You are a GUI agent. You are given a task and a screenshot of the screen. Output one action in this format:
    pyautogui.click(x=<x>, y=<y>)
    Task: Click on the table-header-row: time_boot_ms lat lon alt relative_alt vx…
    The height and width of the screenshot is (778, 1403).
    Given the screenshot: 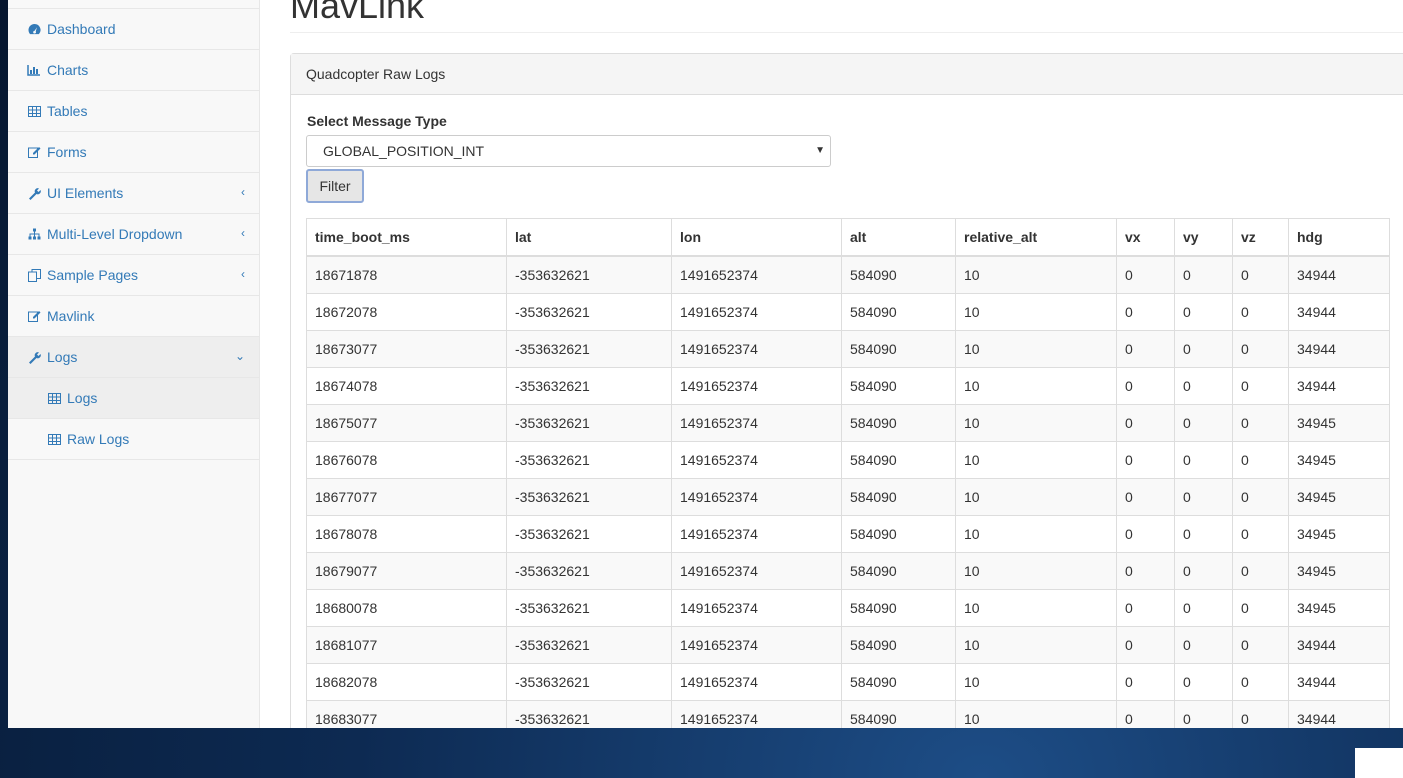 What is the action you would take?
    pyautogui.click(x=848, y=237)
    